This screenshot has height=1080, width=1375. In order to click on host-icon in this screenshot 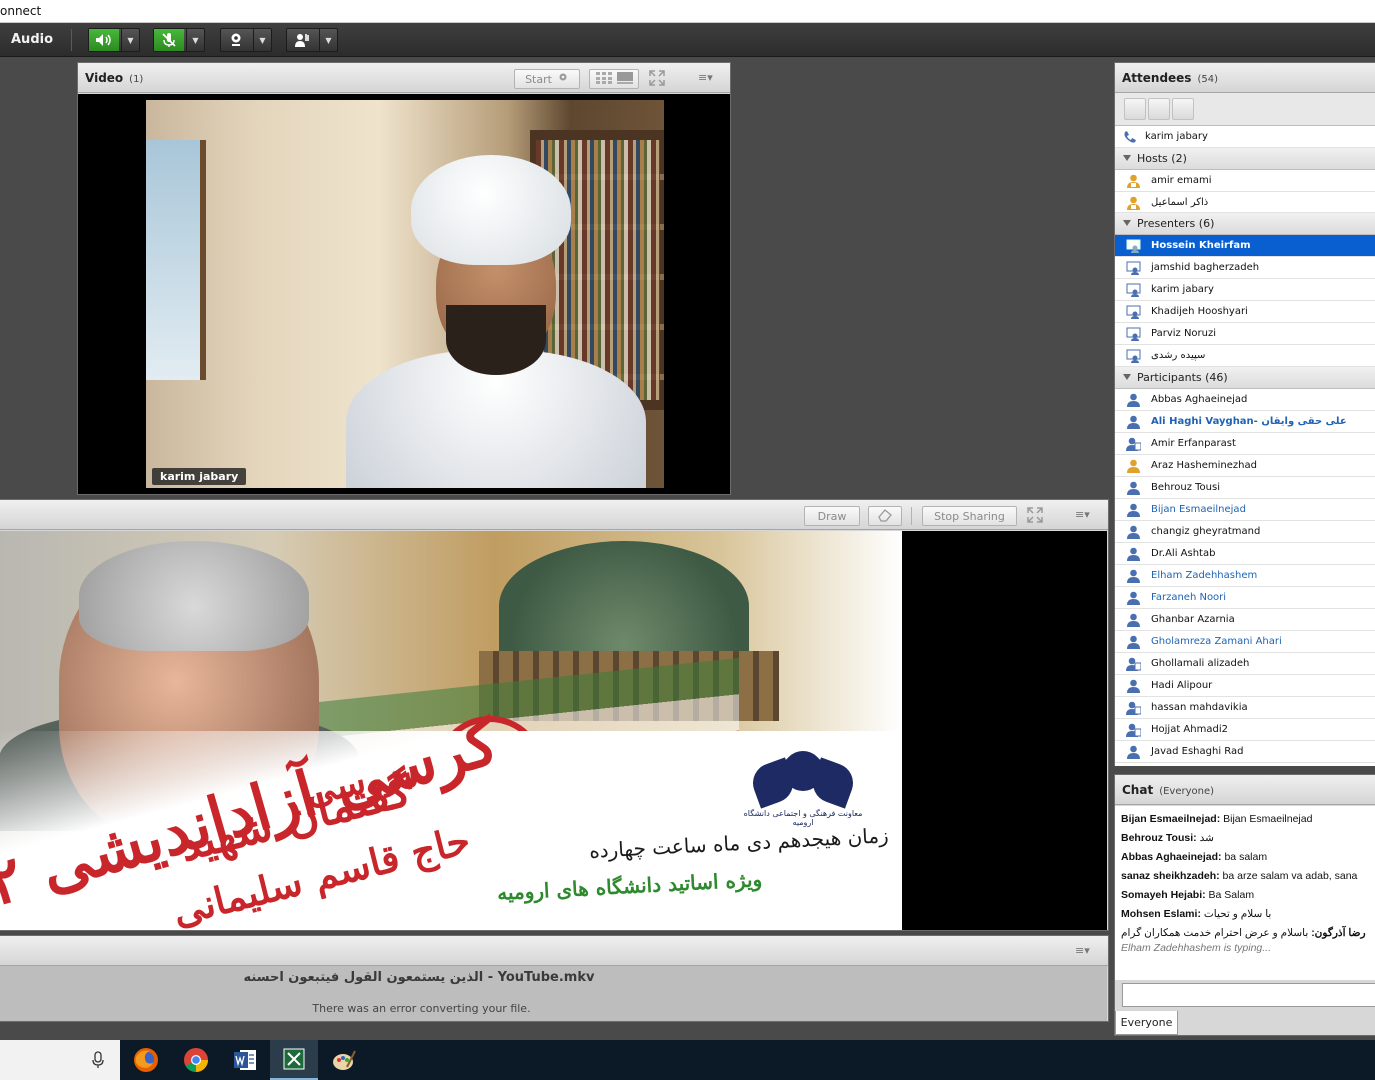, I will do `click(1133, 203)`.